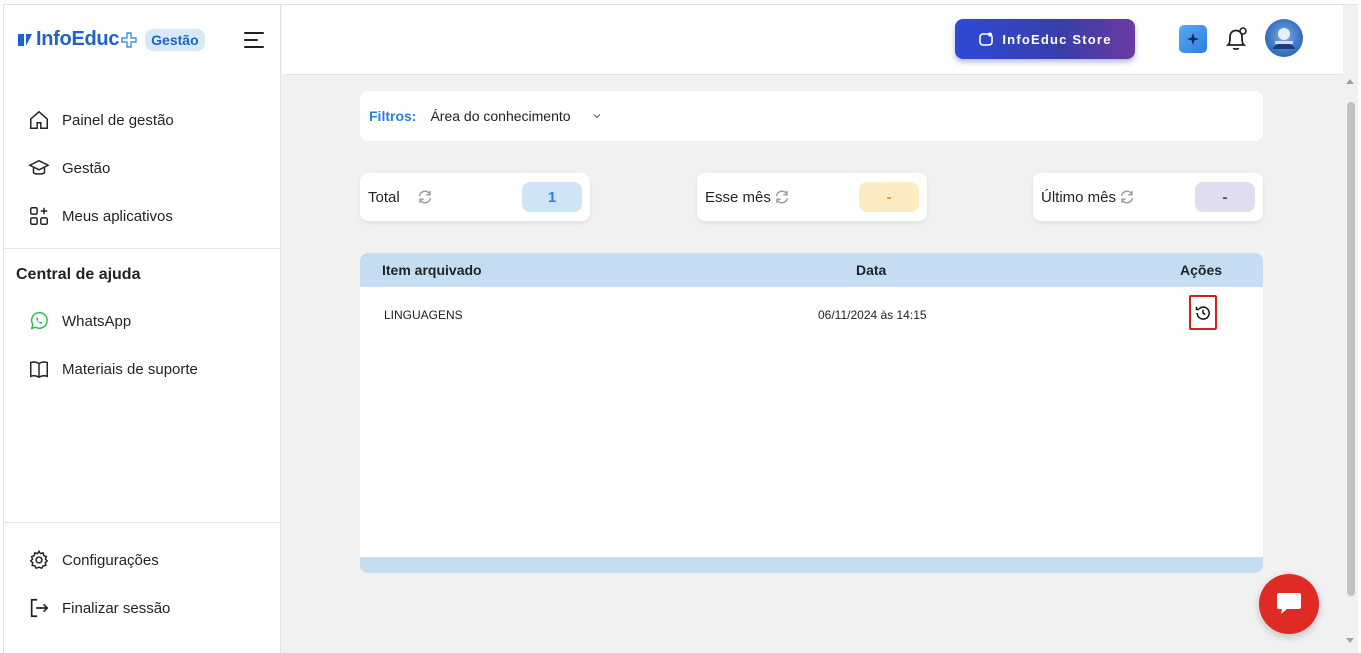 Image resolution: width=1361 pixels, height=653 pixels. I want to click on top-bar: InfoEduc Store, so click(812, 40).